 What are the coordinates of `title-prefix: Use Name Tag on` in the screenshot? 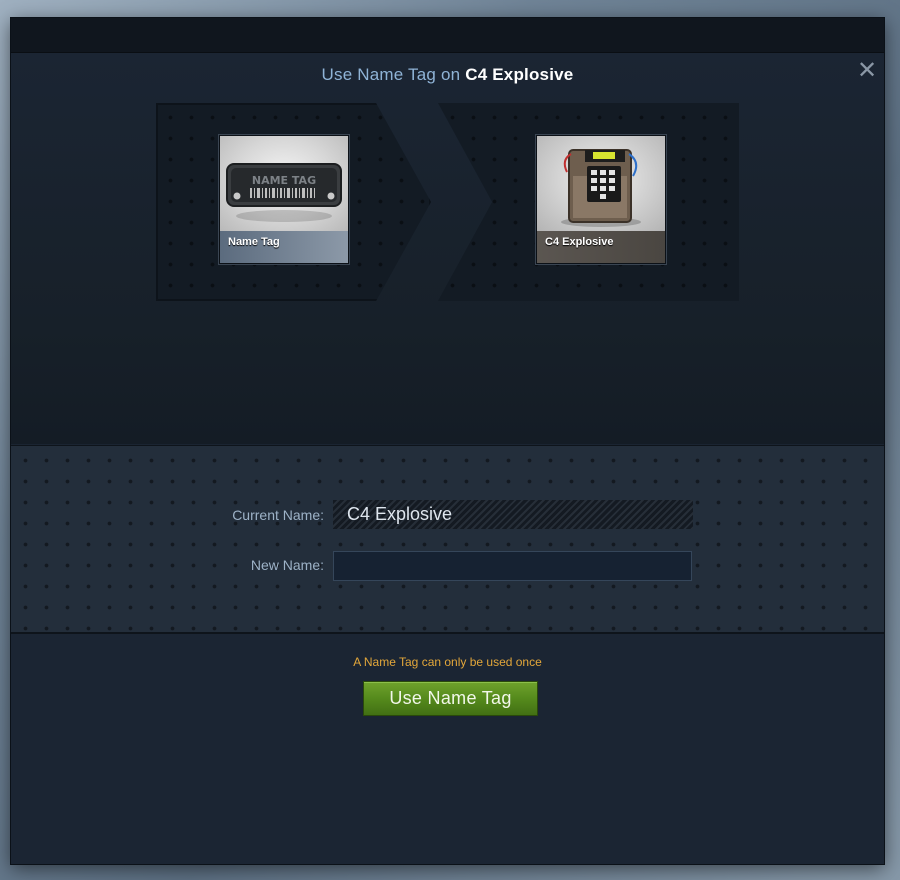 It's located at (393, 74).